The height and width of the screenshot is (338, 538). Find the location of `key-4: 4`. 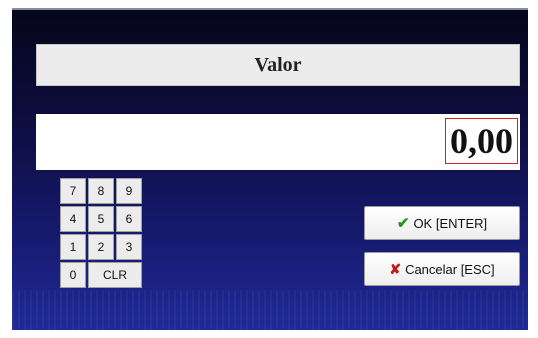

key-4: 4 is located at coordinates (73, 219).